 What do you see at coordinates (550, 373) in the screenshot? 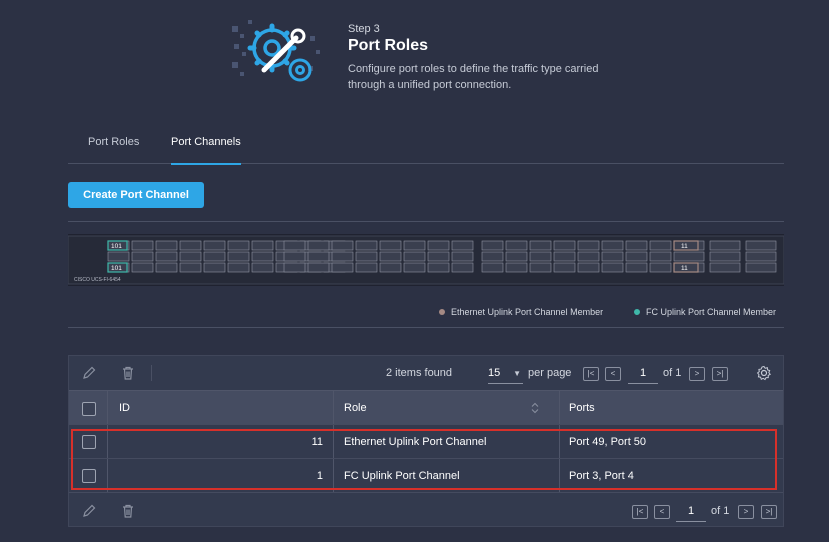
I see `per-page-label: per page` at bounding box center [550, 373].